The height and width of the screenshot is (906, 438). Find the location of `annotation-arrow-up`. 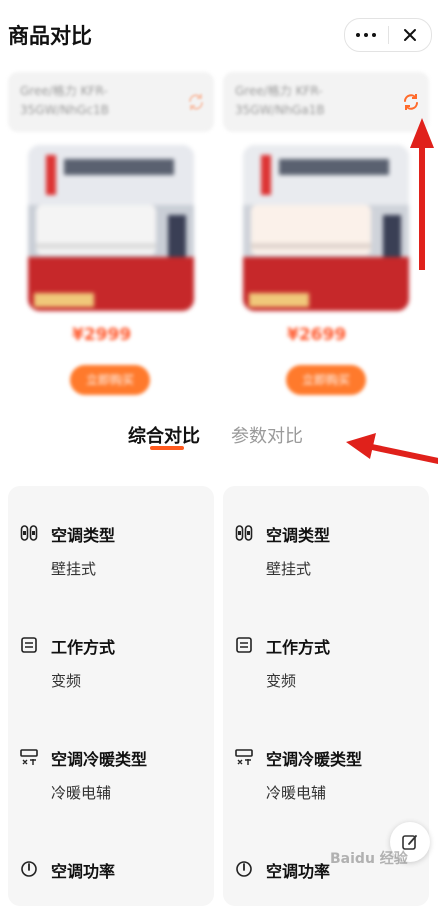

annotation-arrow-up is located at coordinates (422, 194).